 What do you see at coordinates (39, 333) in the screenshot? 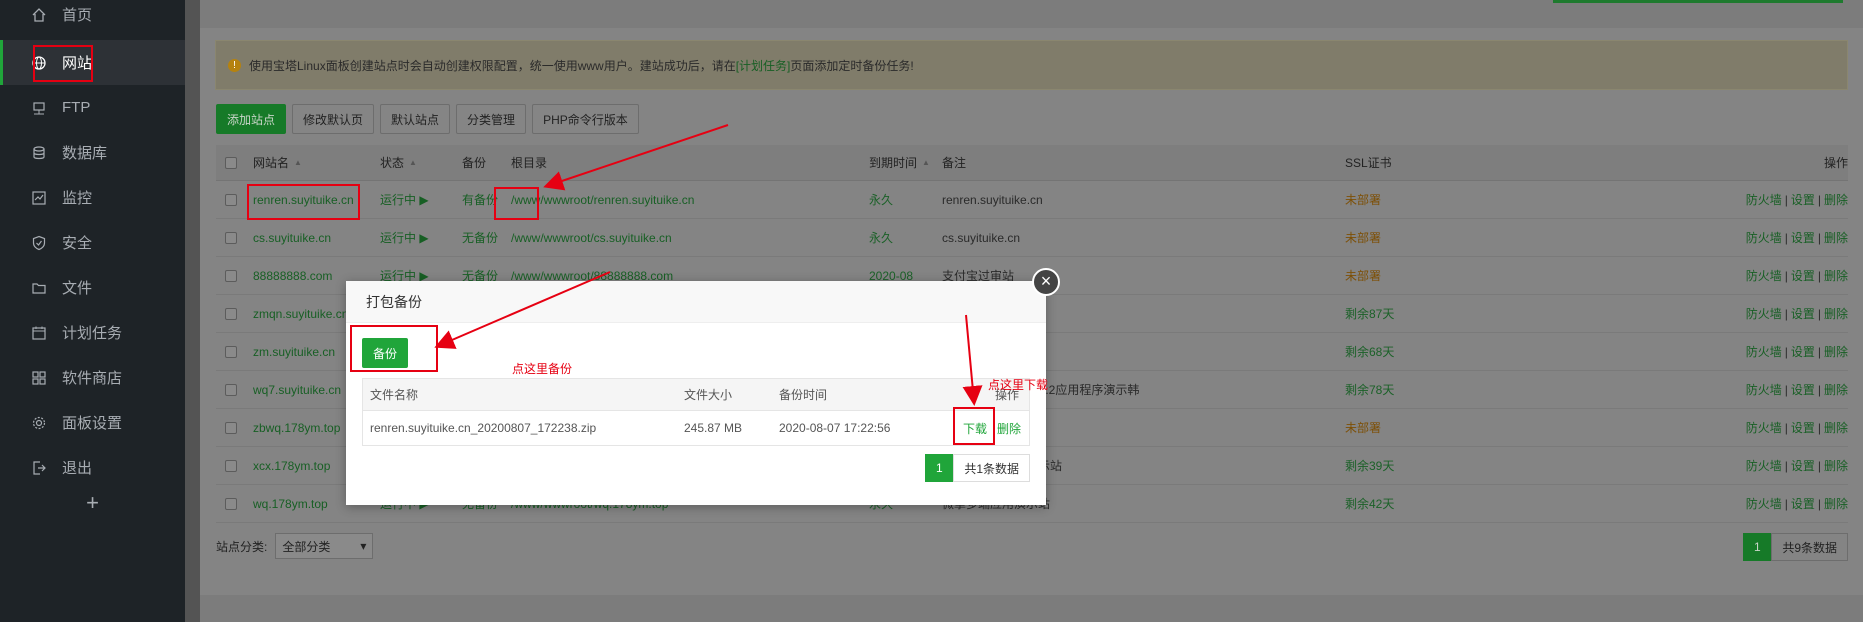
I see `calendar-icon` at bounding box center [39, 333].